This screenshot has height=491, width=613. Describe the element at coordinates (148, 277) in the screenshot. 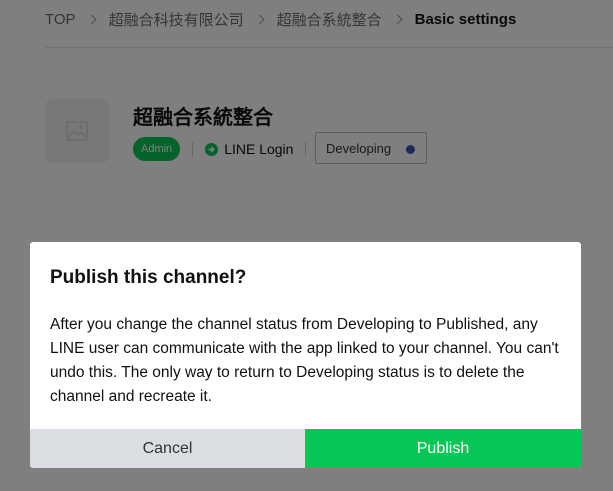

I see `dialog-title: Publish this channel?` at that location.